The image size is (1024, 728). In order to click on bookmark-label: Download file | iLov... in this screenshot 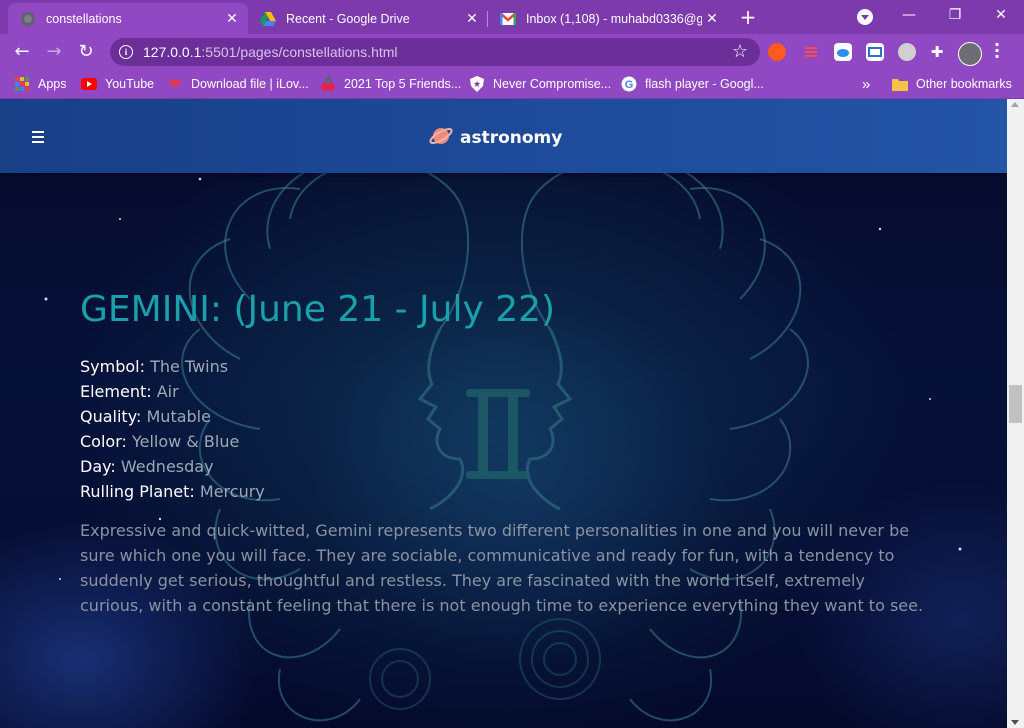, I will do `click(250, 84)`.